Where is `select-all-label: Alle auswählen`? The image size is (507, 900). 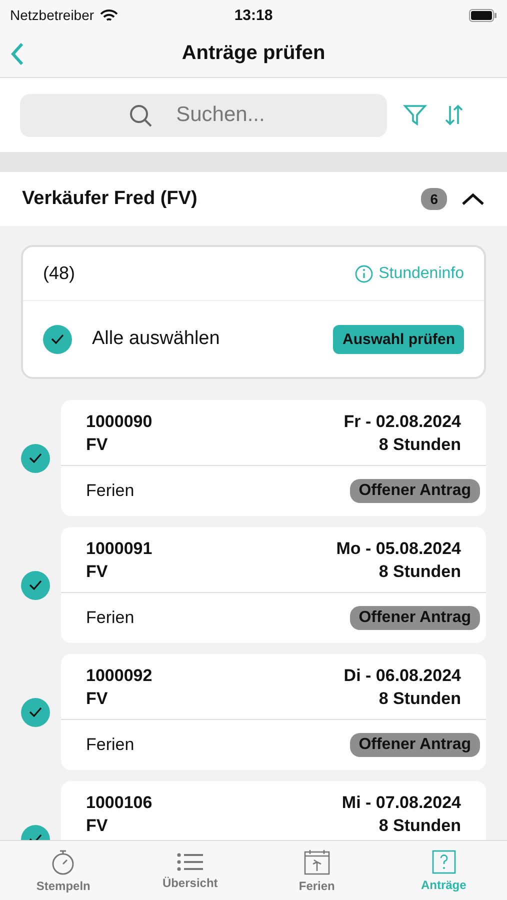
select-all-label: Alle auswählen is located at coordinates (156, 339).